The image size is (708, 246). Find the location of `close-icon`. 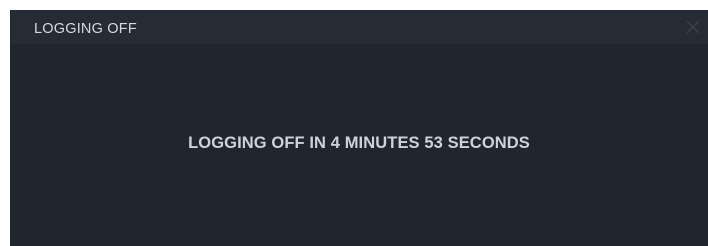

close-icon is located at coordinates (693, 27).